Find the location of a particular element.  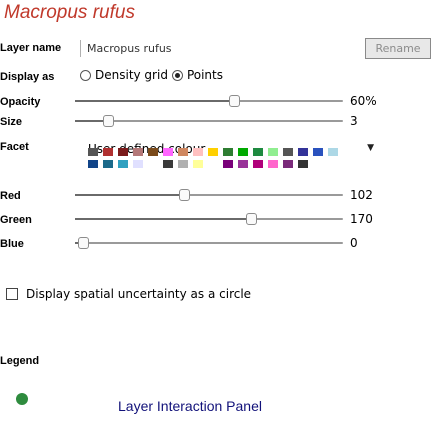

legend-point-icon is located at coordinates (22, 399).